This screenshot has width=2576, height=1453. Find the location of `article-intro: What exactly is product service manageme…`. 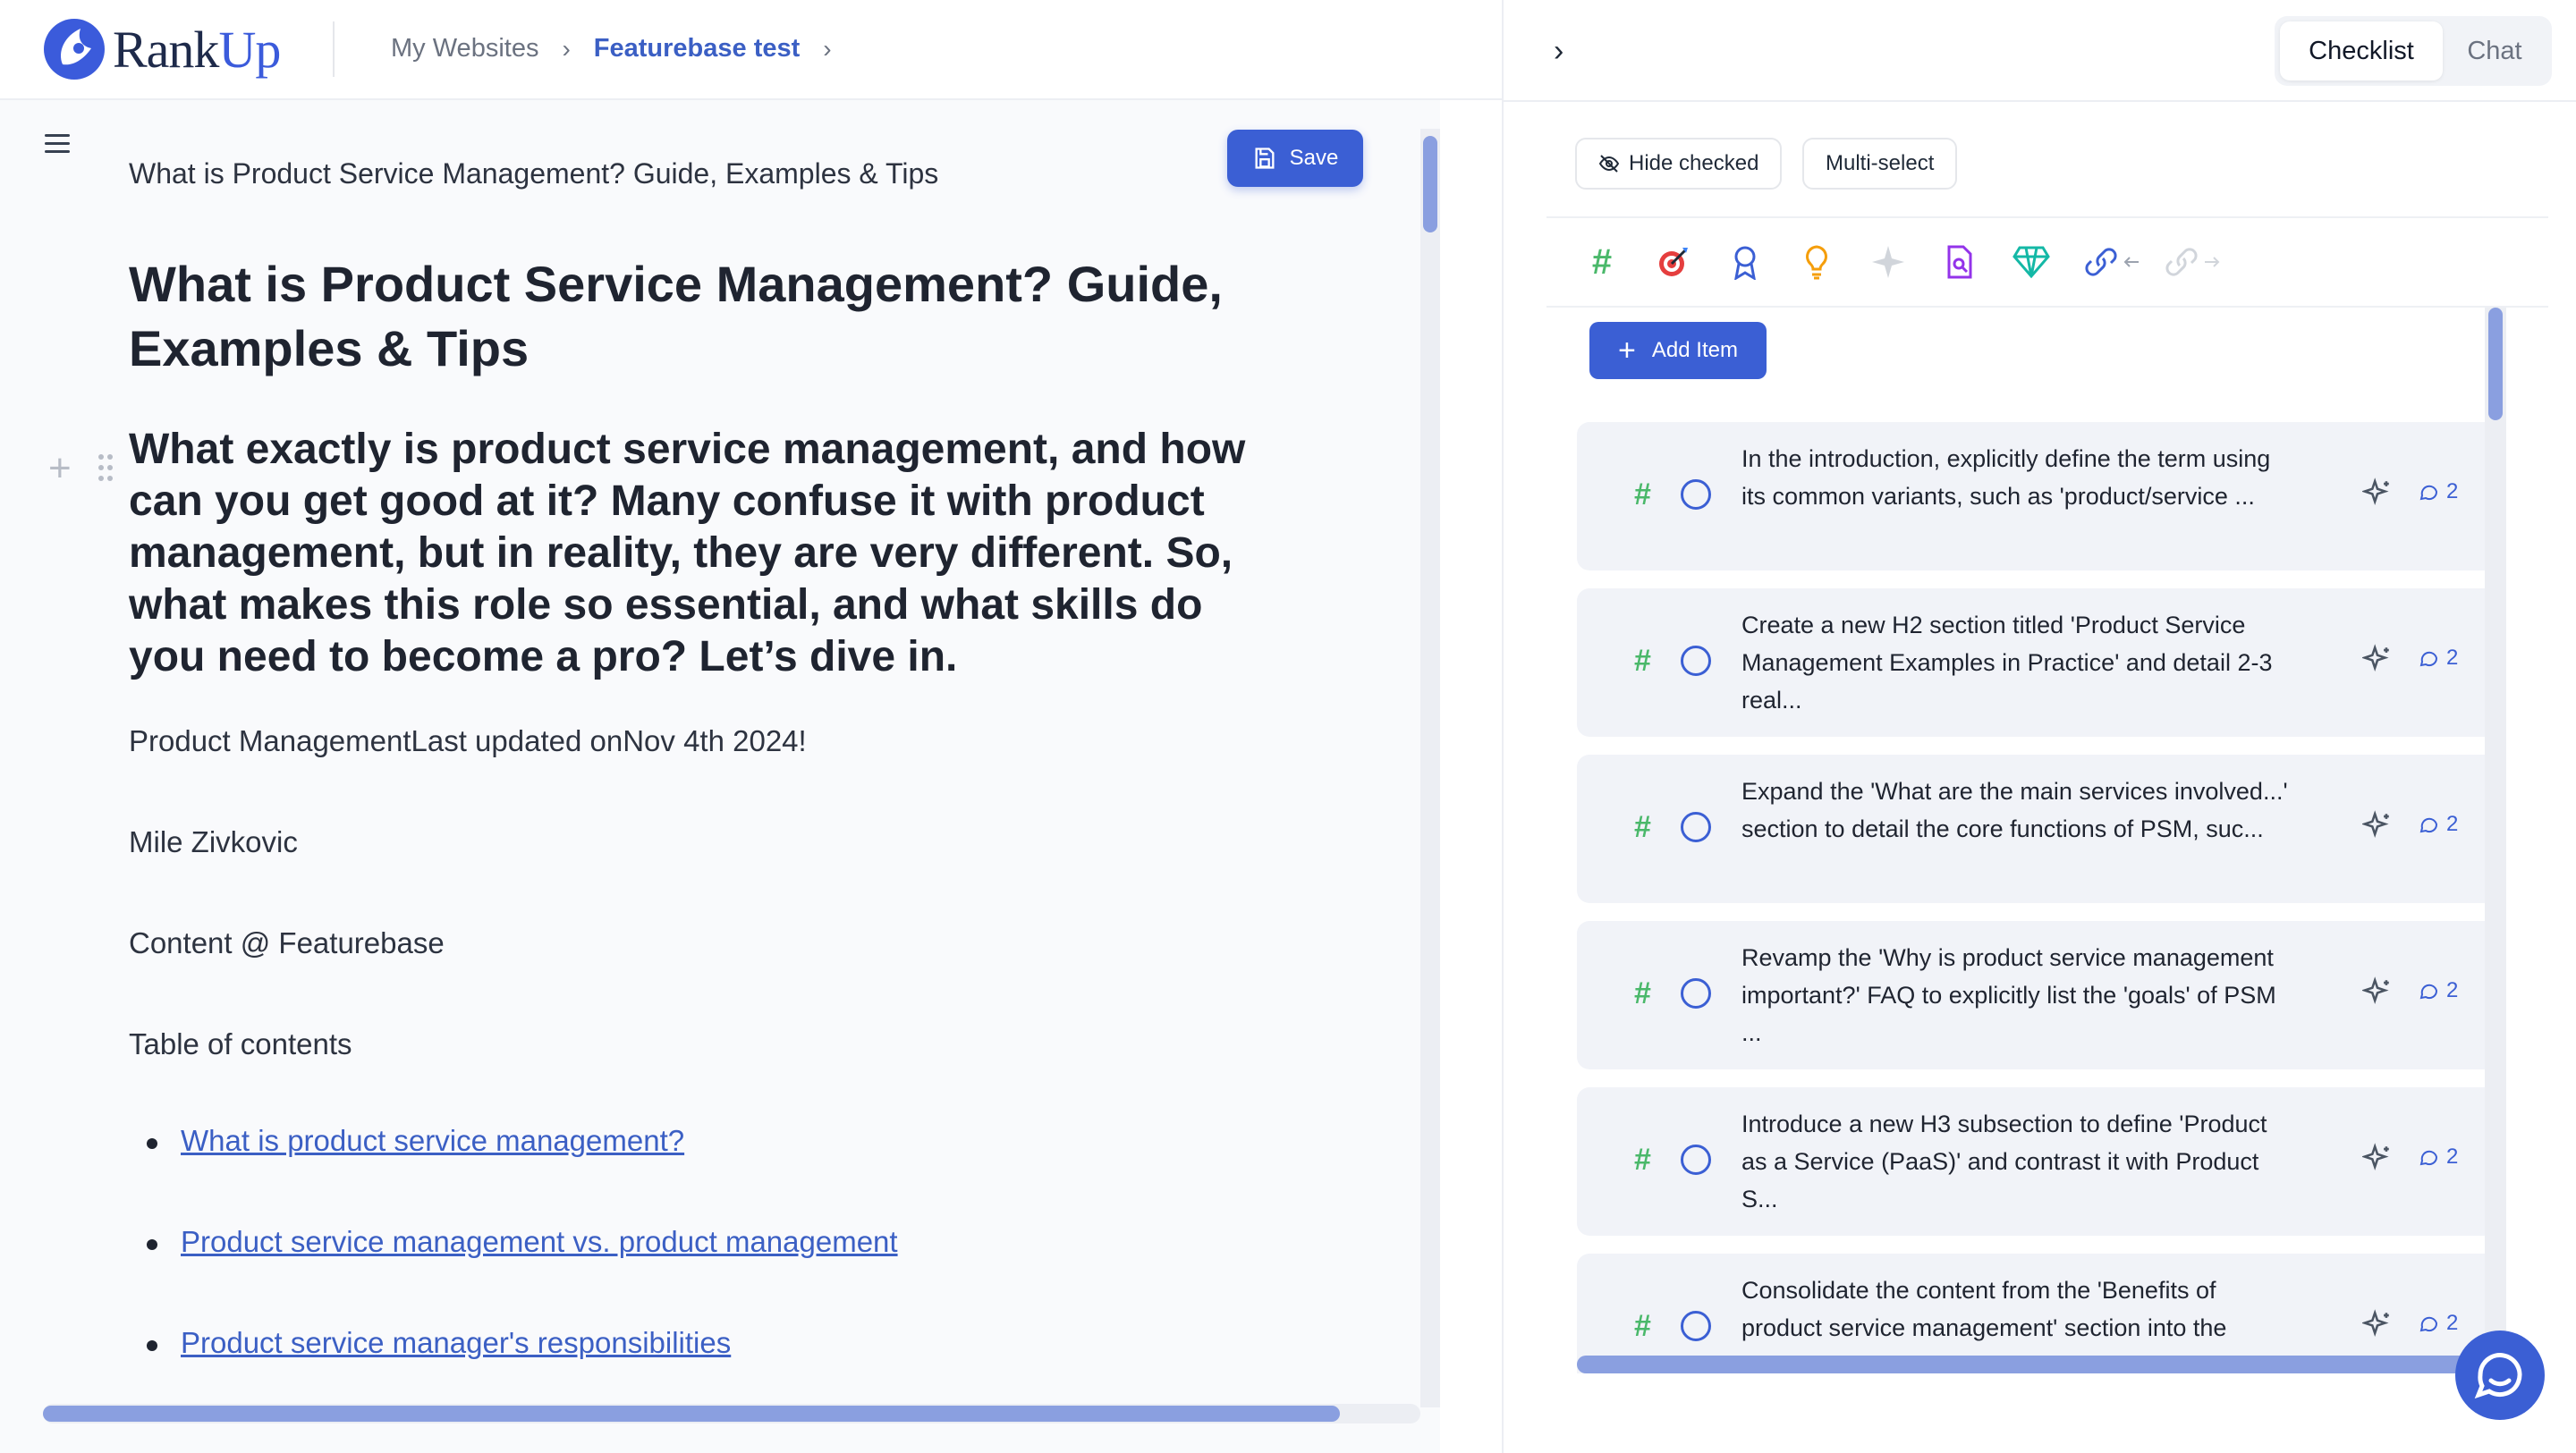

article-intro: What exactly is product service manageme… is located at coordinates (706, 554).